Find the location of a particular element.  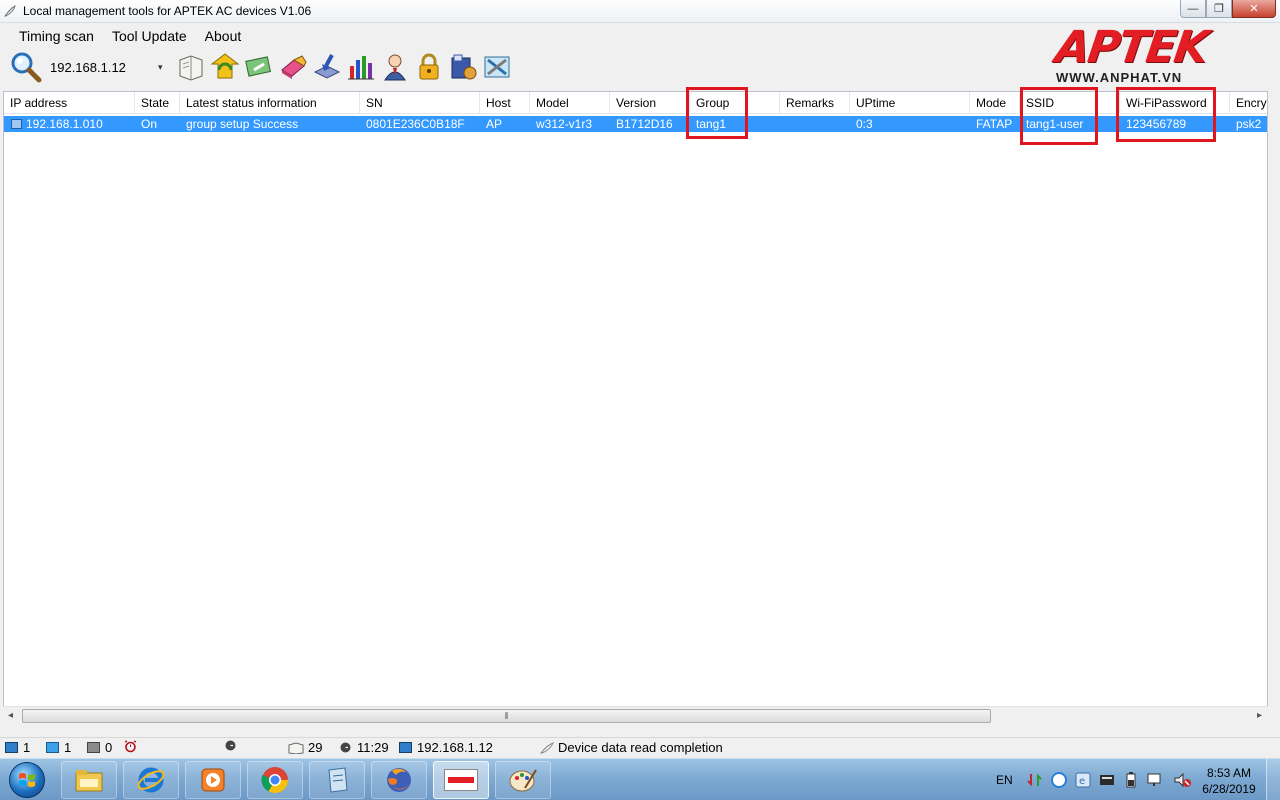

col-host: Host is located at coordinates (505, 103).